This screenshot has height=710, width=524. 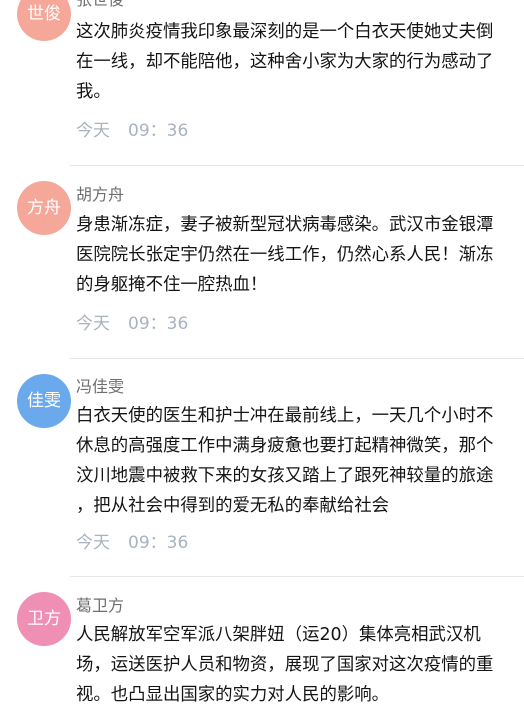 I want to click on comment-line: 人民解放军空军派八架胖妞（运20）集体亮相武汉机, so click(x=278, y=635).